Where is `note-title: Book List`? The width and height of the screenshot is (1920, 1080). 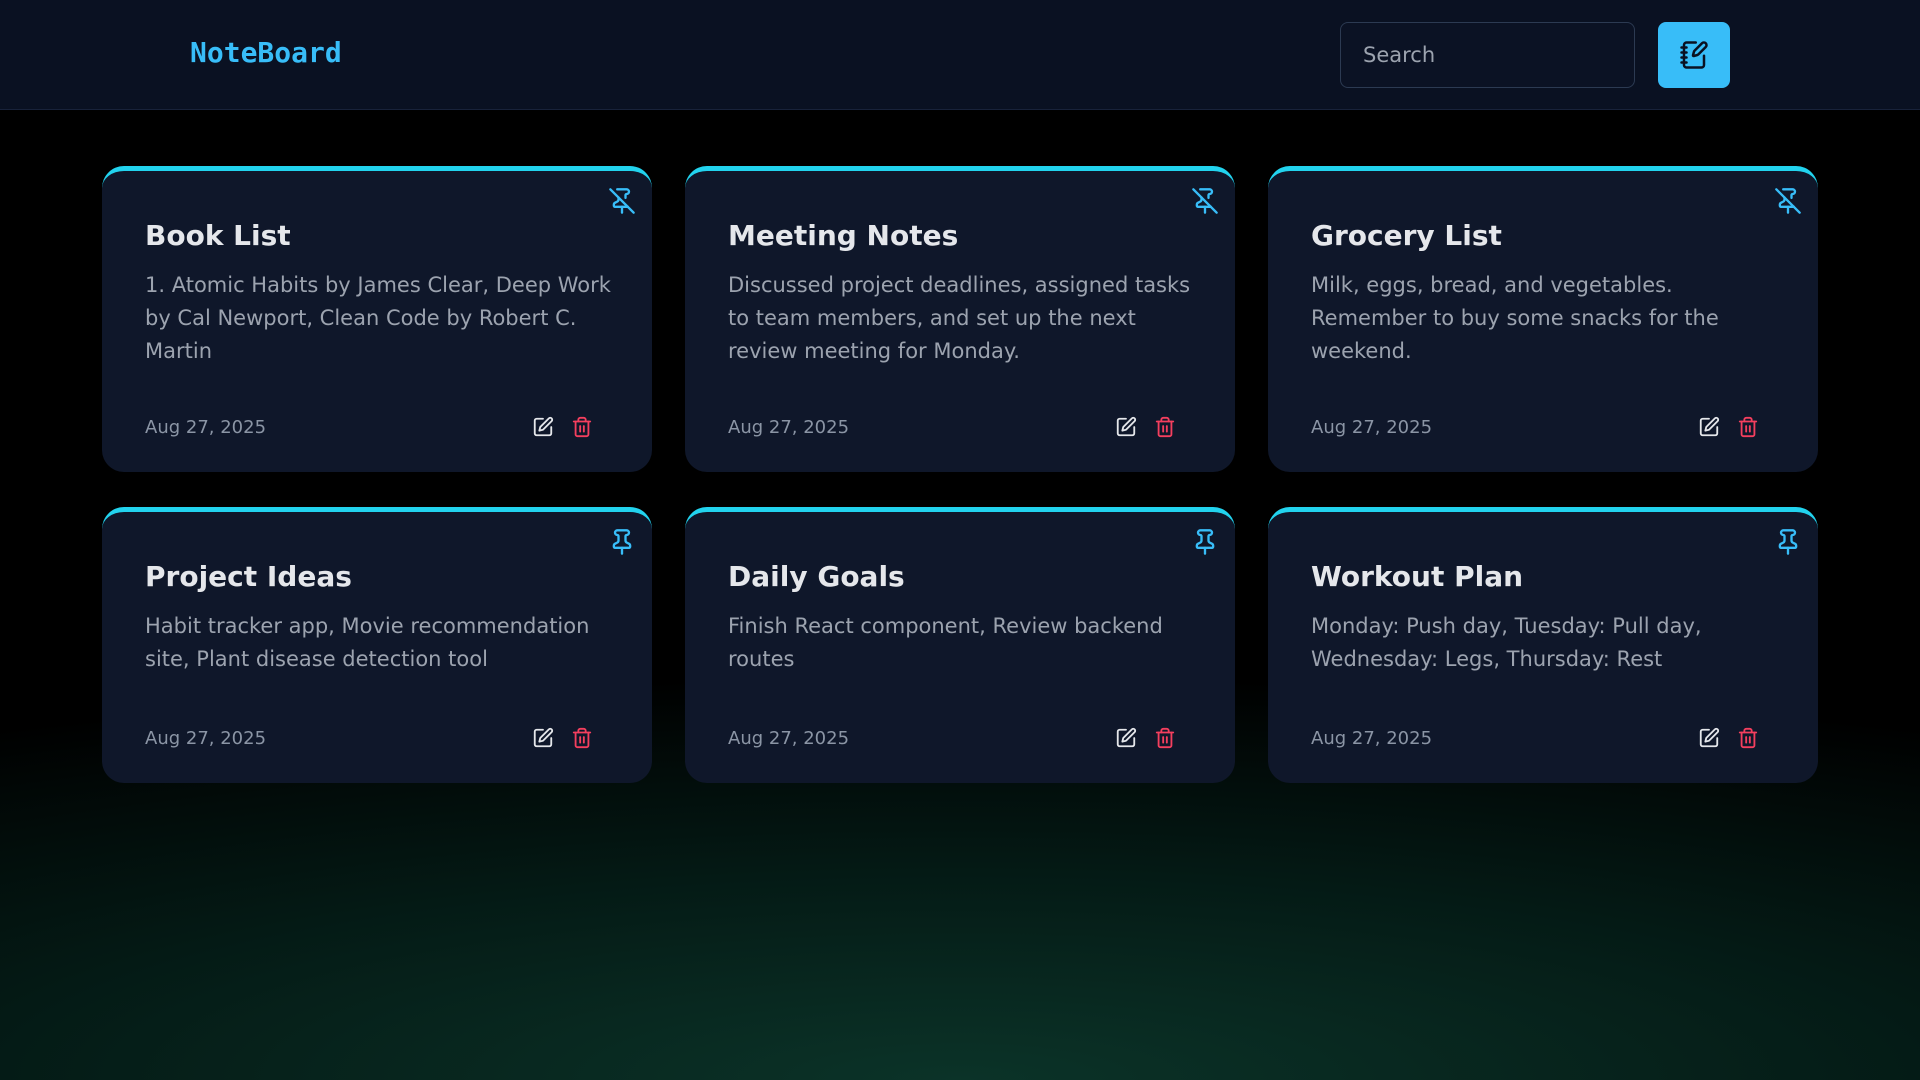
note-title: Book List is located at coordinates (218, 235).